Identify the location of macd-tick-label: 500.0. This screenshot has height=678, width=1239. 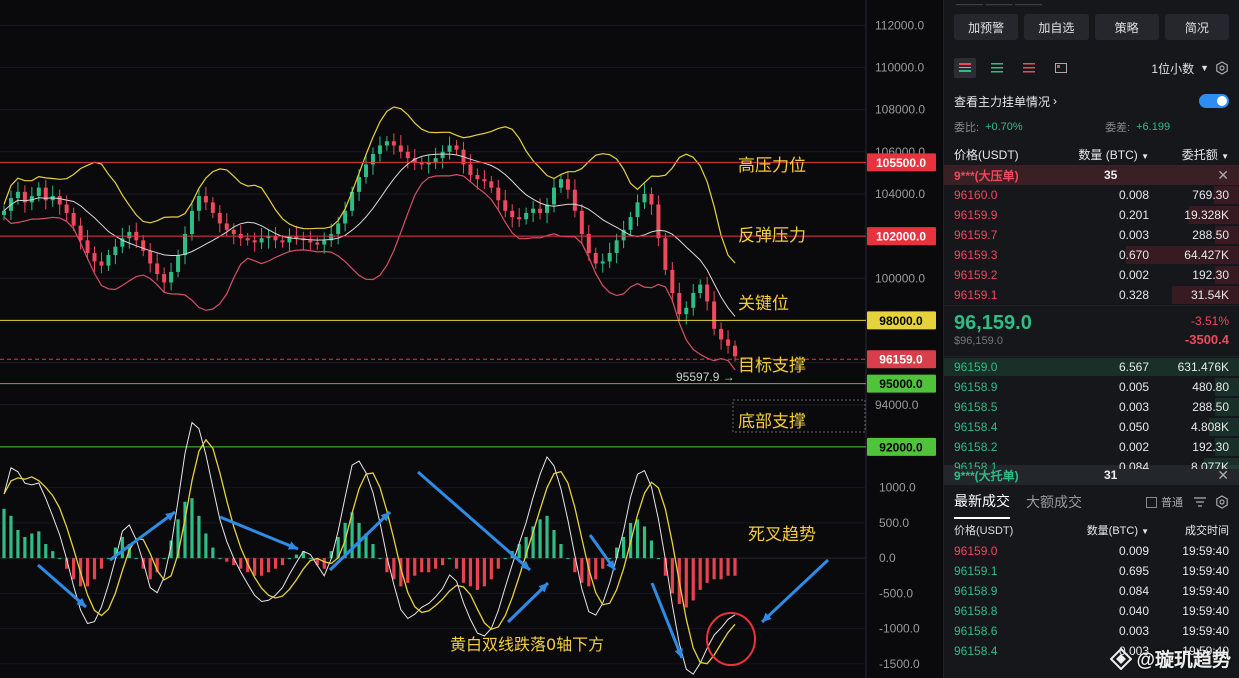
(894, 523).